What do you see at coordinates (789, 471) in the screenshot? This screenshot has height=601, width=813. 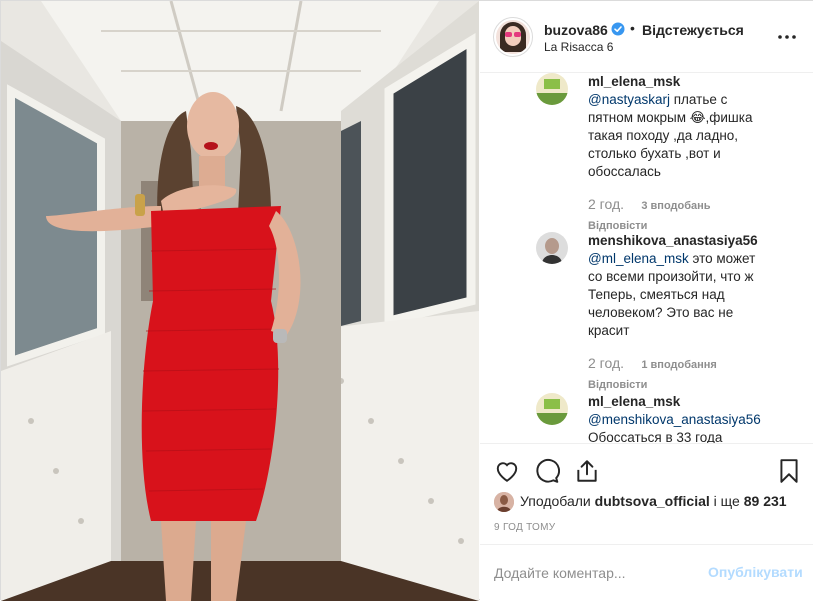 I see `bookmark-icon` at bounding box center [789, 471].